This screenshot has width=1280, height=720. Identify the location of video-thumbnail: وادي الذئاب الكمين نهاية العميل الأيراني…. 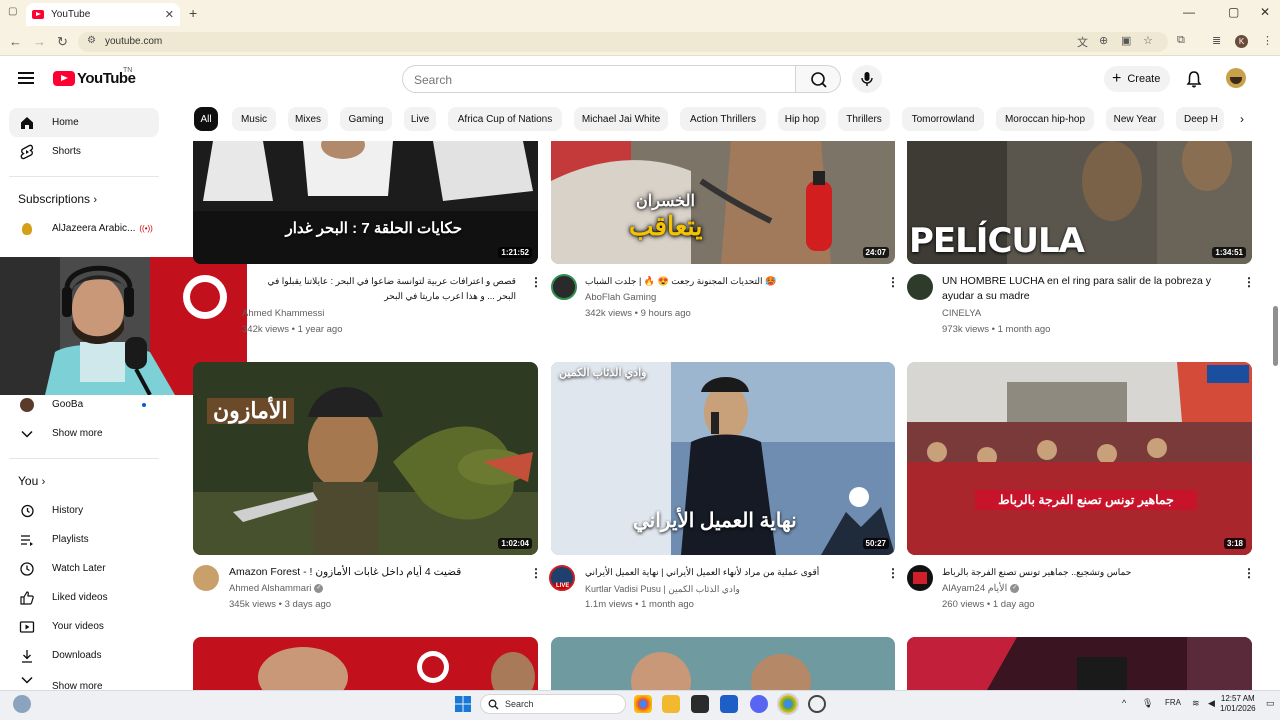
(723, 458).